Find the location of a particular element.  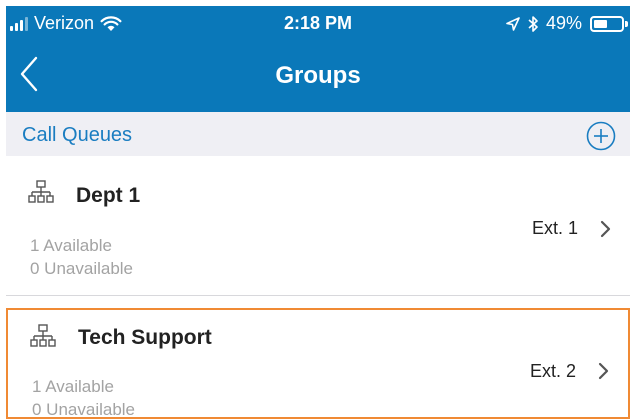

bluetooth-icon is located at coordinates (533, 23).